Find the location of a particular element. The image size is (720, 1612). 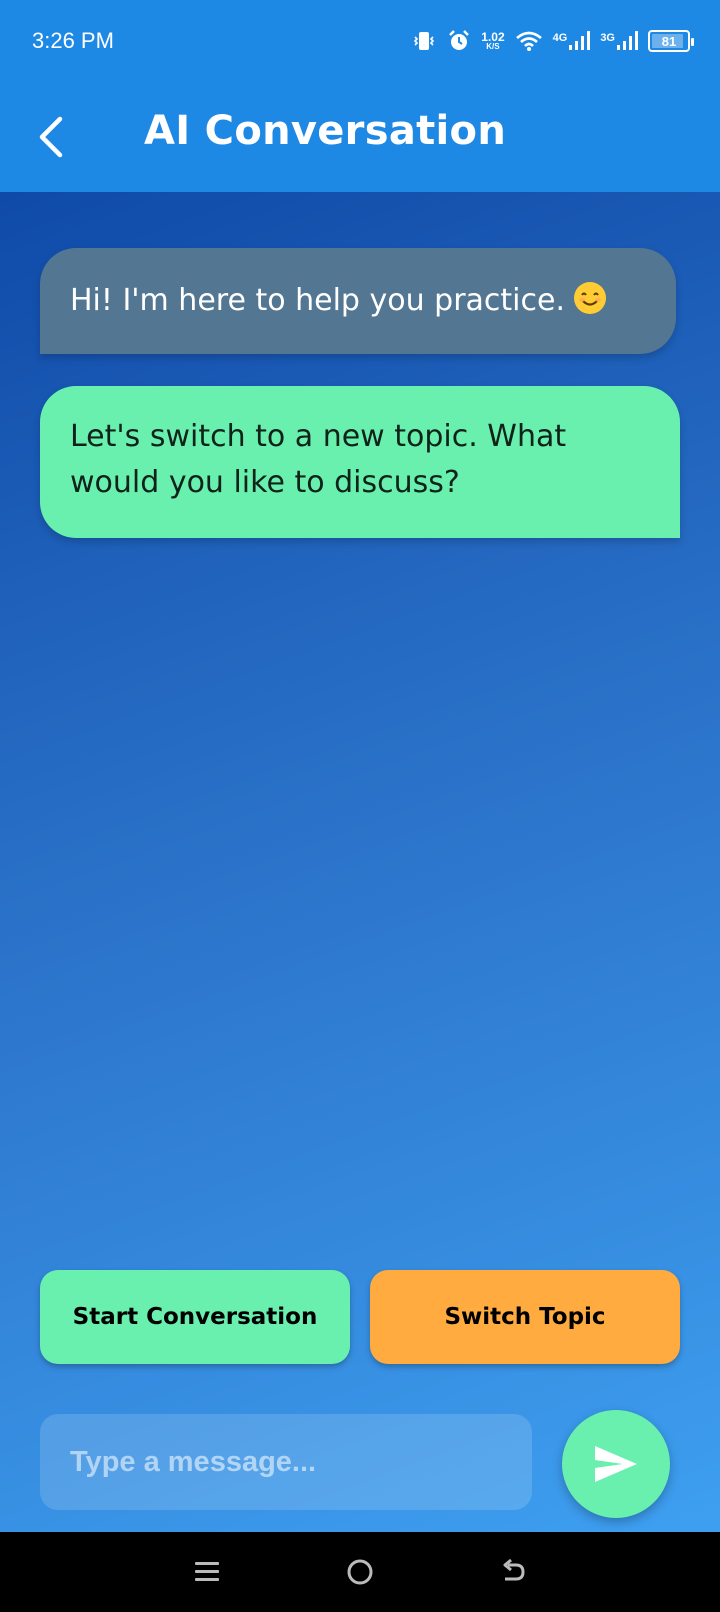

menu-button is located at coordinates (207, 1572).